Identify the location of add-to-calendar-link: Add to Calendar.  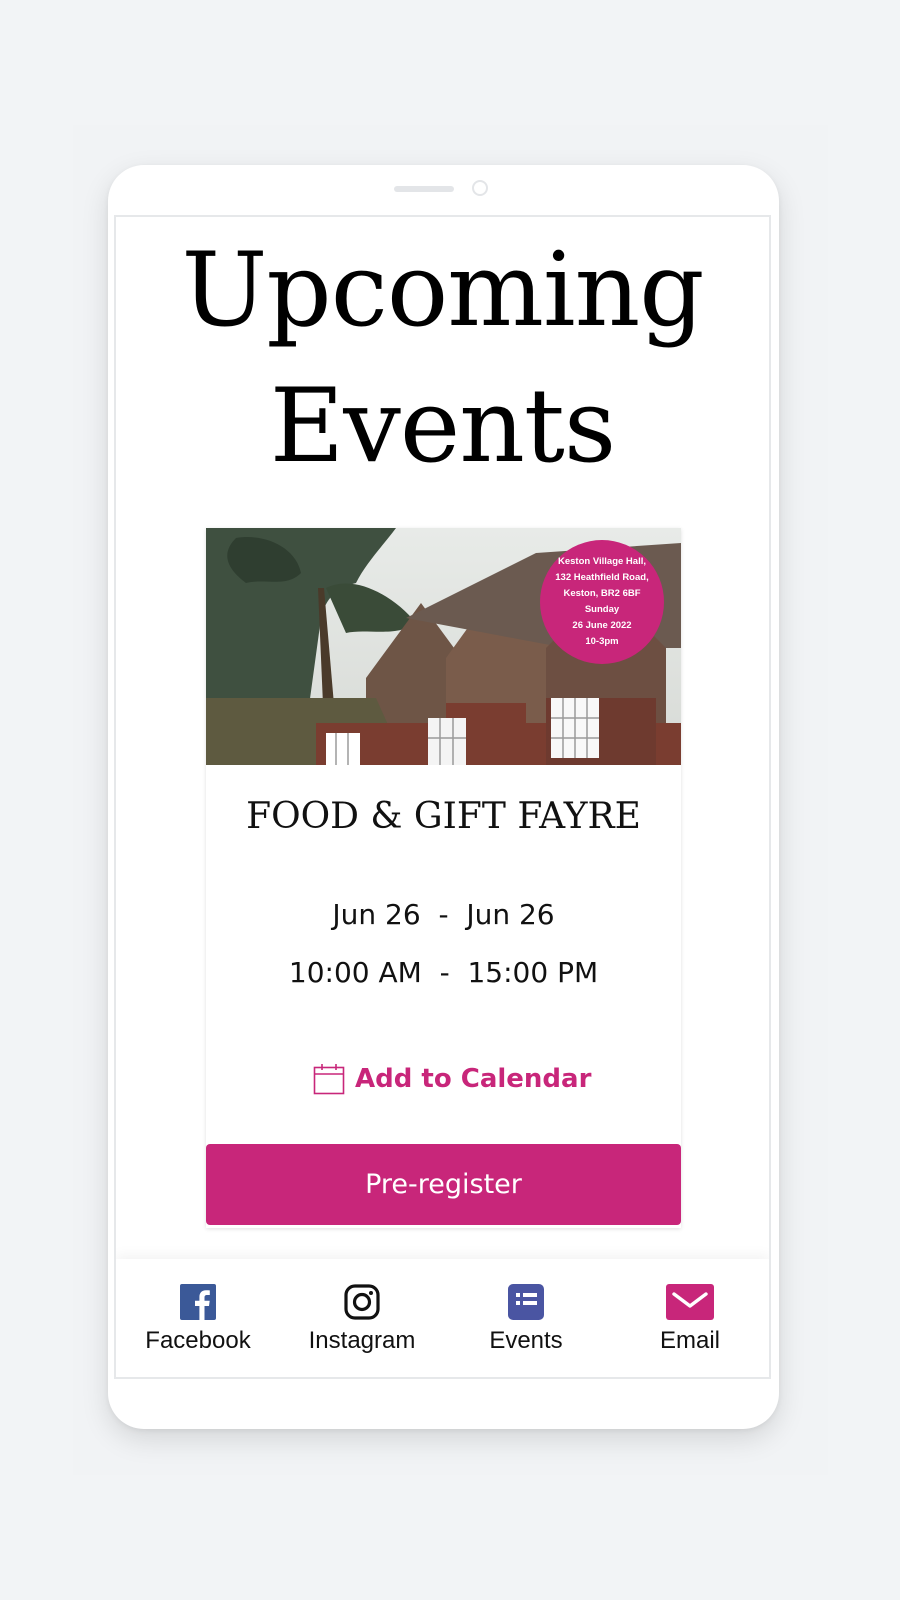
(452, 1079).